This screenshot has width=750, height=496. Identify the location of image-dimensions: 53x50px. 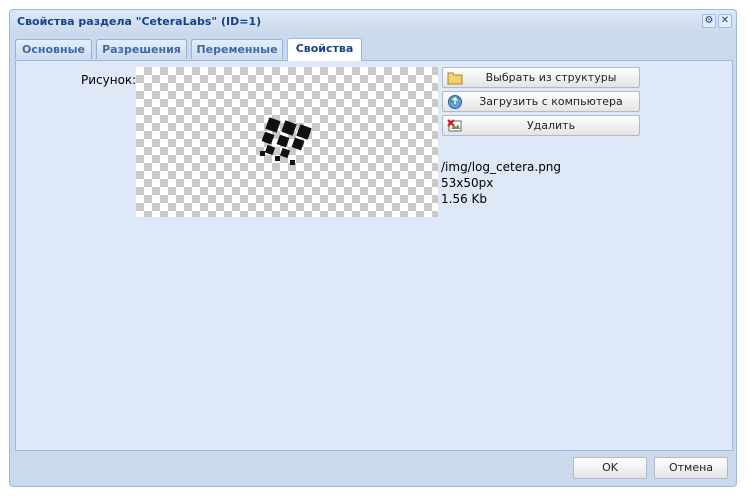
(467, 183).